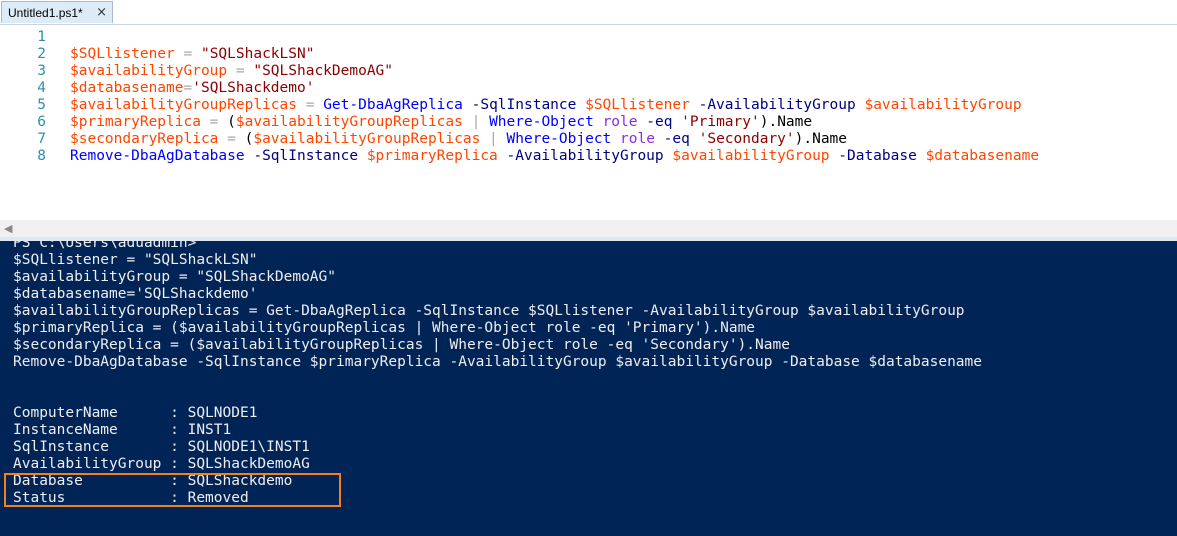 This screenshot has width=1177, height=536. Describe the element at coordinates (122, 430) in the screenshot. I see `console-line: InstanceName : INST1` at that location.